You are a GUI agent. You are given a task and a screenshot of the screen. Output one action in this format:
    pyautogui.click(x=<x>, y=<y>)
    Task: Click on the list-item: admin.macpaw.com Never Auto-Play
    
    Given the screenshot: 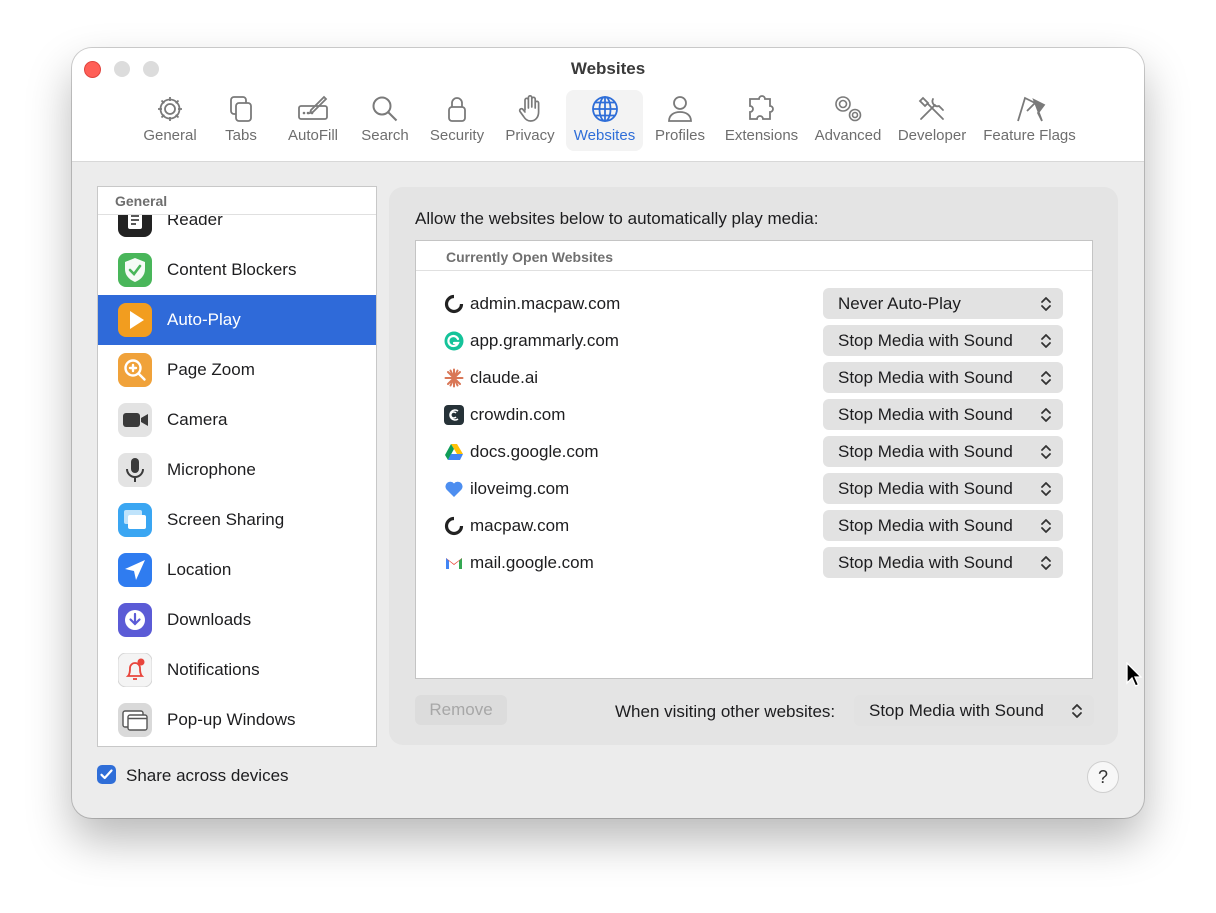 What is the action you would take?
    pyautogui.click(x=754, y=303)
    